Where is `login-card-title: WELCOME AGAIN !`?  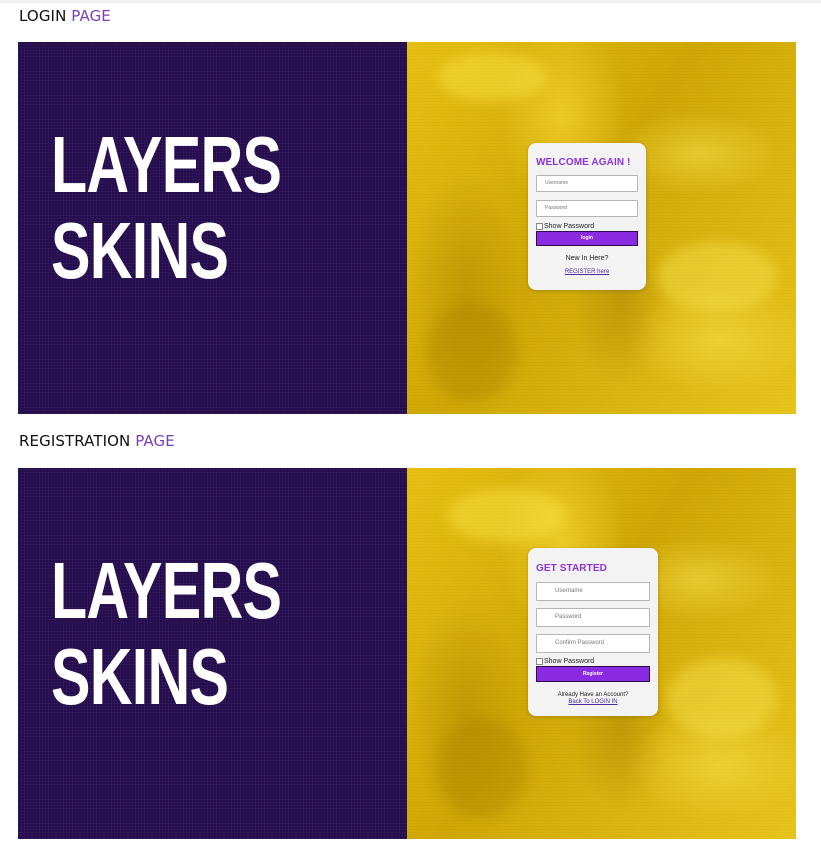 login-card-title: WELCOME AGAIN ! is located at coordinates (583, 162).